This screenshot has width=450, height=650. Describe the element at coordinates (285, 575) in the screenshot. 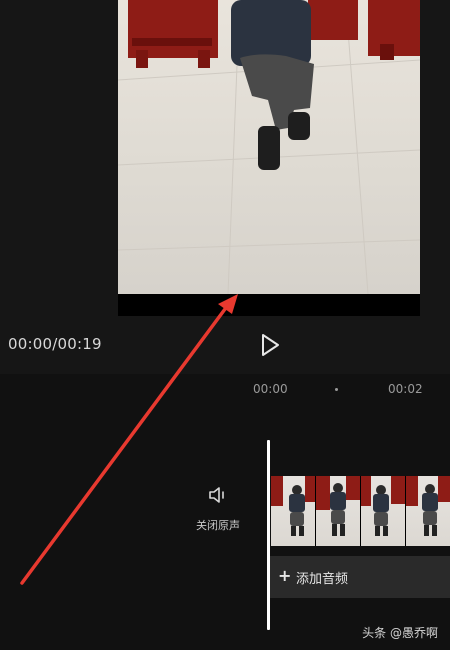

I see `plus-icon: +` at that location.